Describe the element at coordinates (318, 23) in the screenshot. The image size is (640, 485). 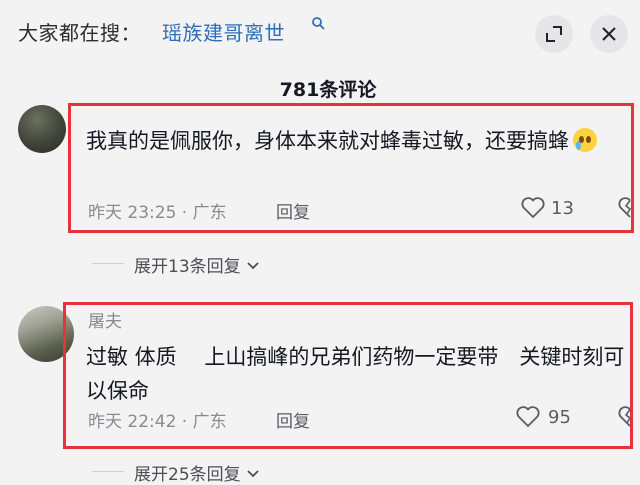
I see `search-icon` at that location.